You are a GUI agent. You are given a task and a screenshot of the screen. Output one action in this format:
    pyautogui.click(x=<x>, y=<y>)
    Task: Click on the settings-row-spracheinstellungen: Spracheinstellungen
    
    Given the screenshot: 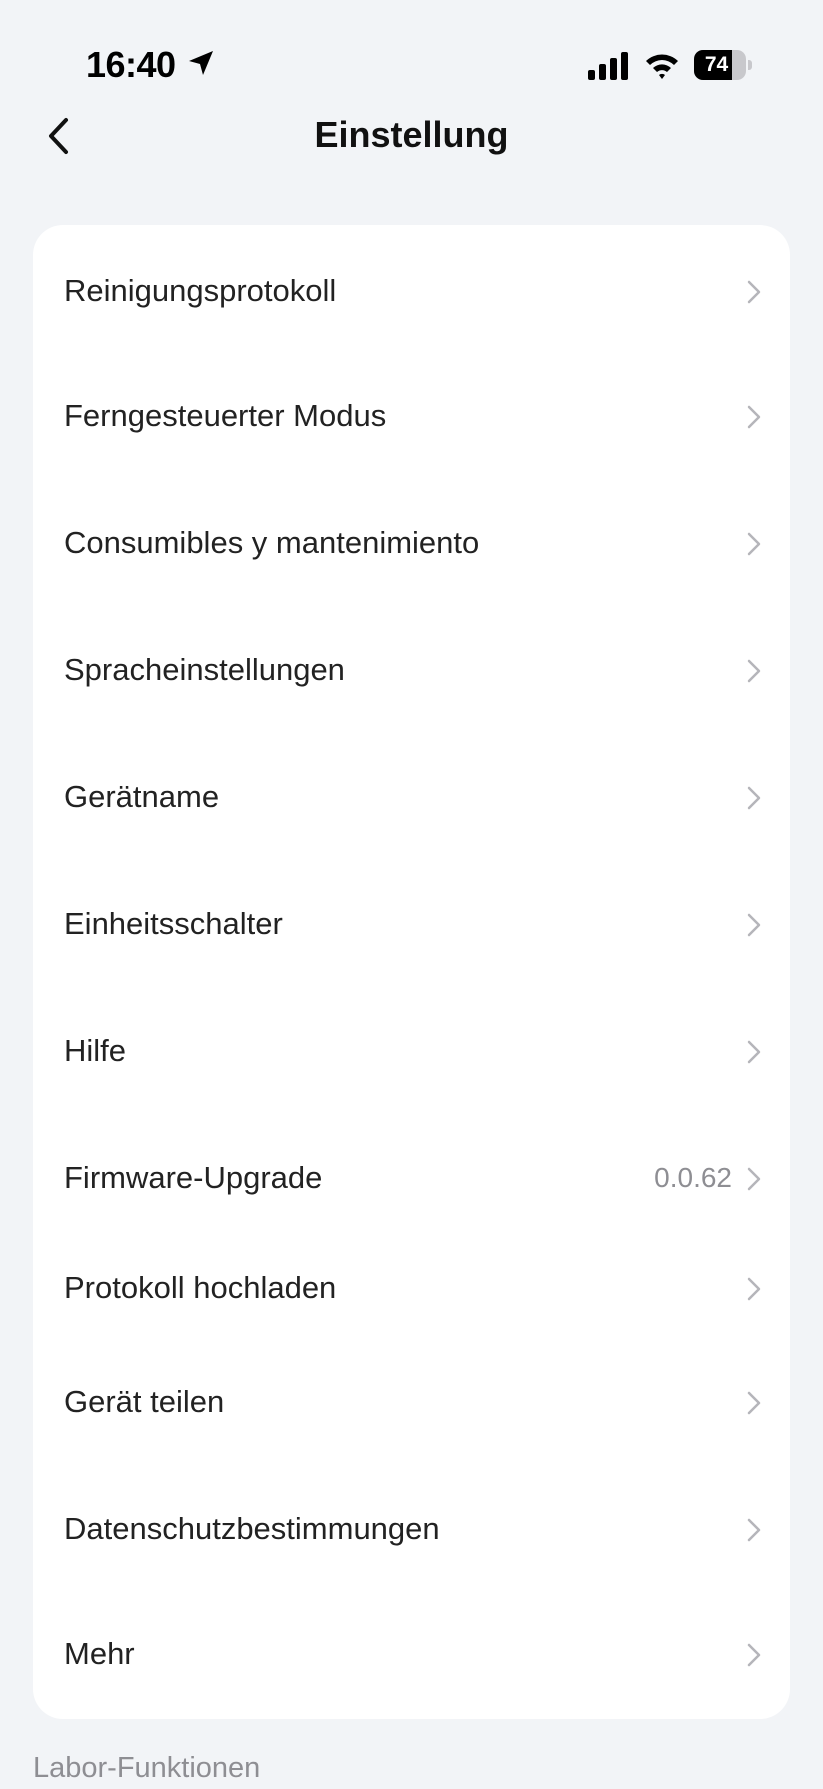 What is the action you would take?
    pyautogui.click(x=411, y=670)
    